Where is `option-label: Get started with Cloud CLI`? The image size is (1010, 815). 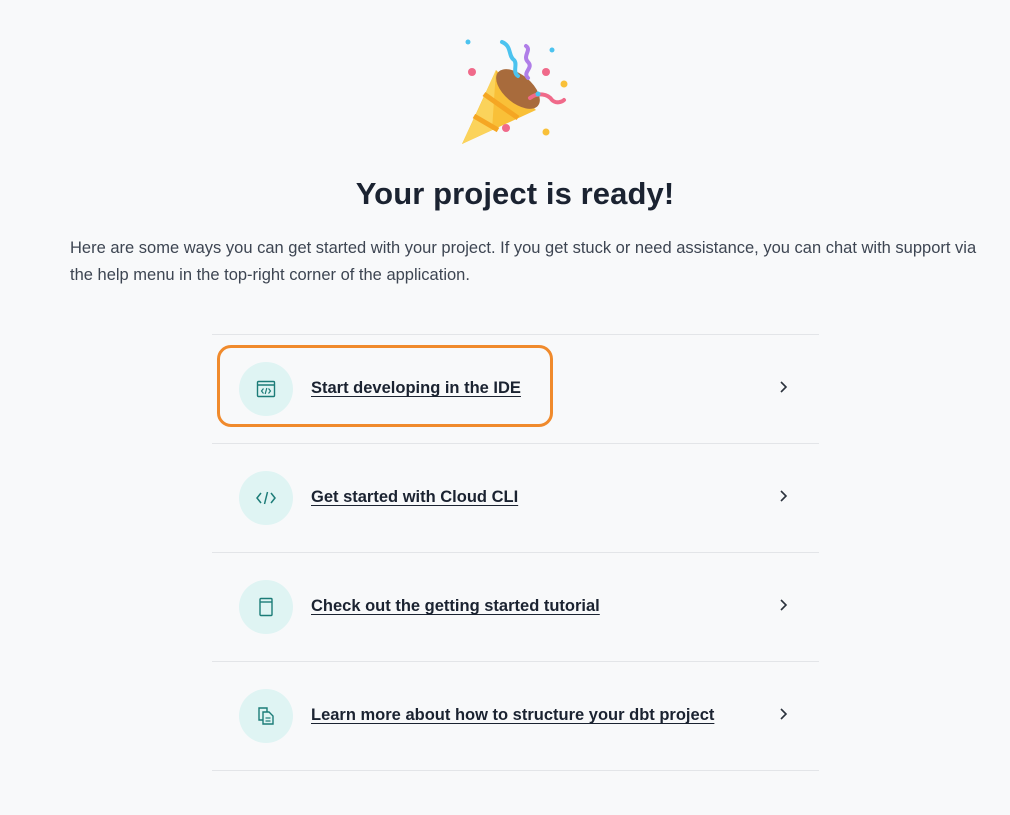 option-label: Get started with Cloud CLI is located at coordinates (414, 497).